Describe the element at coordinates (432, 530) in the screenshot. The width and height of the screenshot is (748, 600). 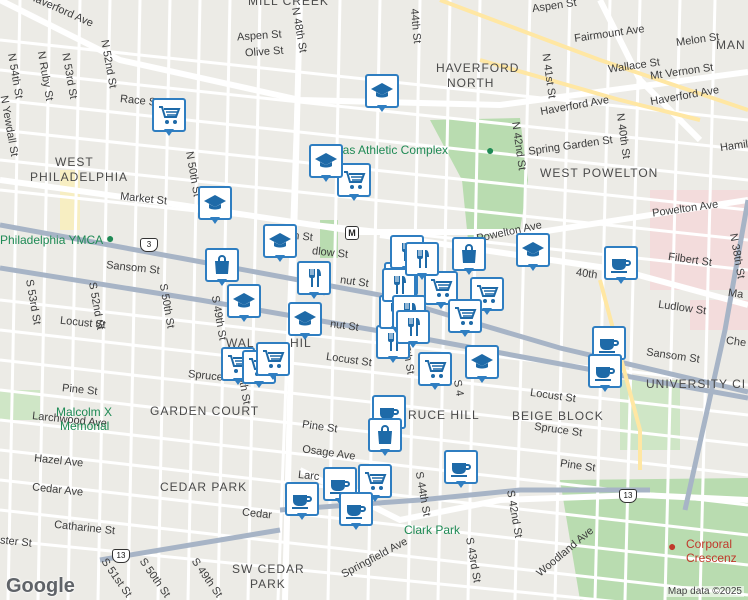
I see `poi-clark-park: Clark Park` at that location.